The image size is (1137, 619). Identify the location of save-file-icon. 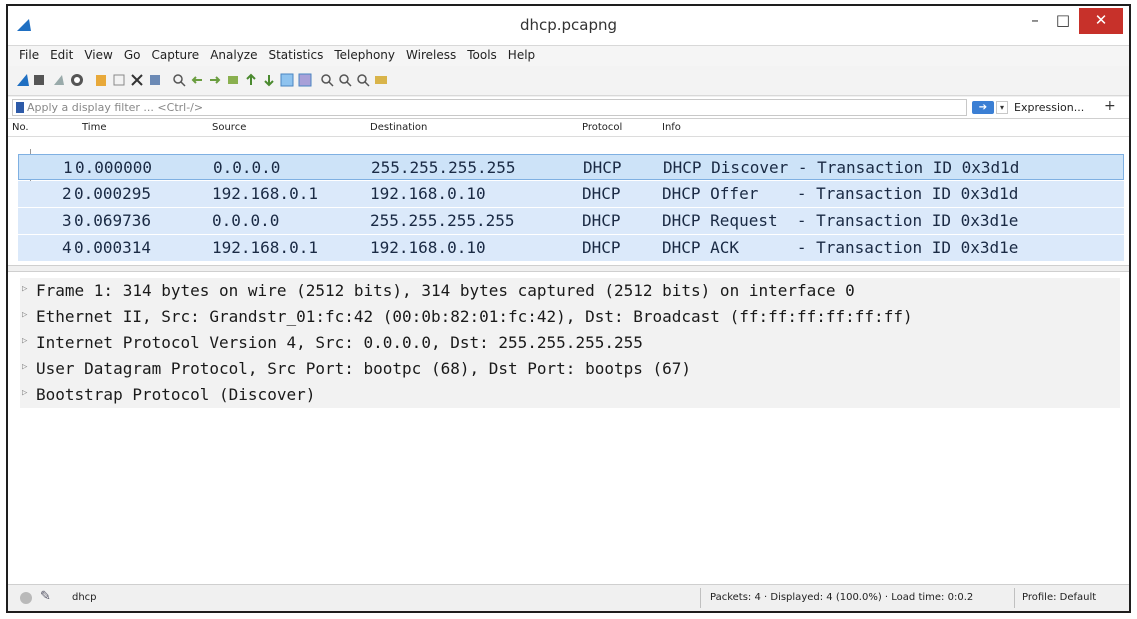
(119, 80).